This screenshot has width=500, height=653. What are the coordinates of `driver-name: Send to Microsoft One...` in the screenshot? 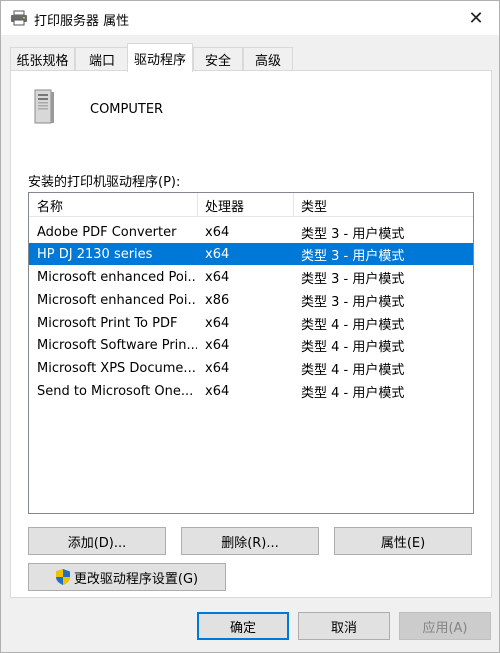 It's located at (115, 391).